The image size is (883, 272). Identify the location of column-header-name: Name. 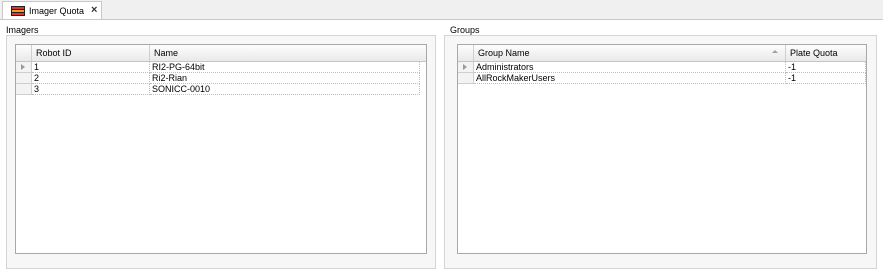
(288, 53).